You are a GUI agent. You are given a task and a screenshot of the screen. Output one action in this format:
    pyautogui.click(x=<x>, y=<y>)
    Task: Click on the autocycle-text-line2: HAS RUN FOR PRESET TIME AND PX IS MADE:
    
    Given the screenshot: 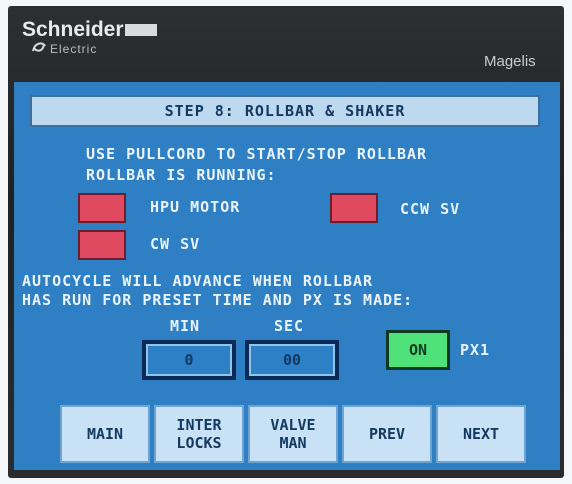 What is the action you would take?
    pyautogui.click(x=218, y=300)
    